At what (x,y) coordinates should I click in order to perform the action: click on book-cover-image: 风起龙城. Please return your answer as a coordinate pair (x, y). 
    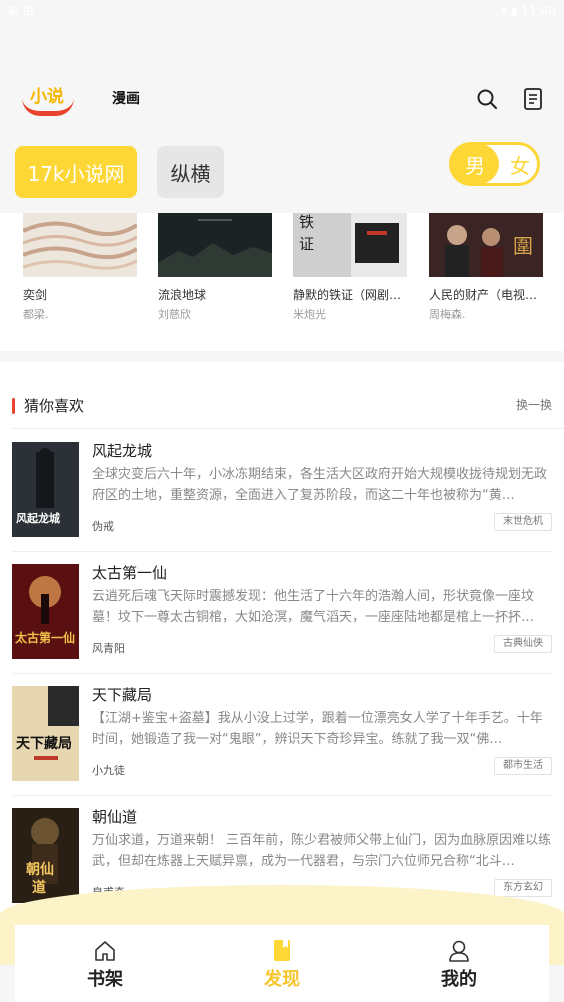
    Looking at the image, I should click on (45, 489).